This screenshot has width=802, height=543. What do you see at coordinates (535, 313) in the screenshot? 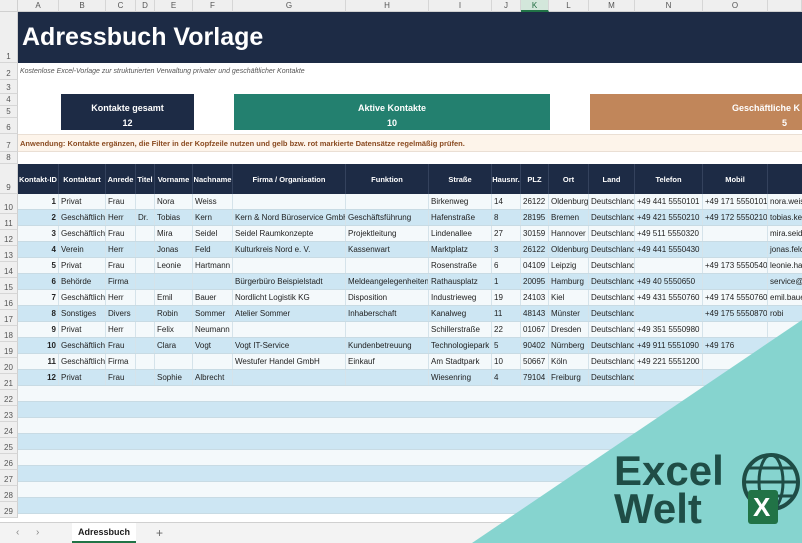
I see `table-cell: 48143` at bounding box center [535, 313].